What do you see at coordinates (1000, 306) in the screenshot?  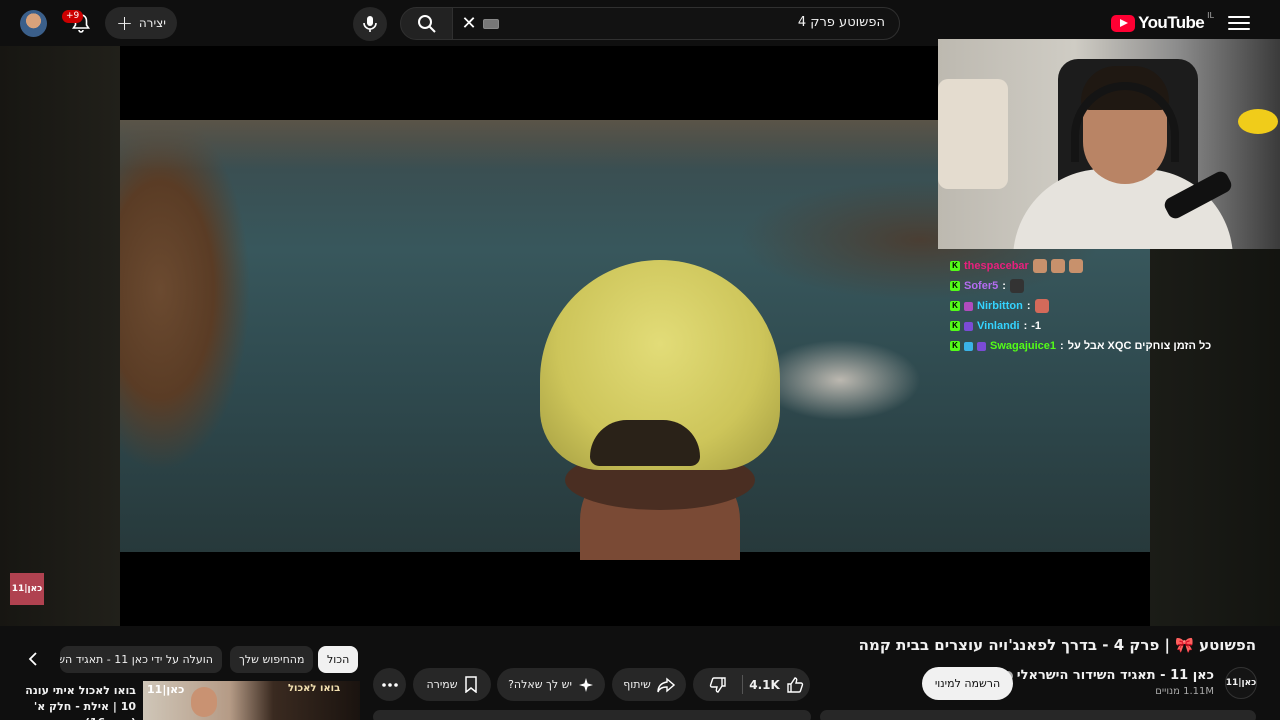 I see `chat-username: Nirbitton` at bounding box center [1000, 306].